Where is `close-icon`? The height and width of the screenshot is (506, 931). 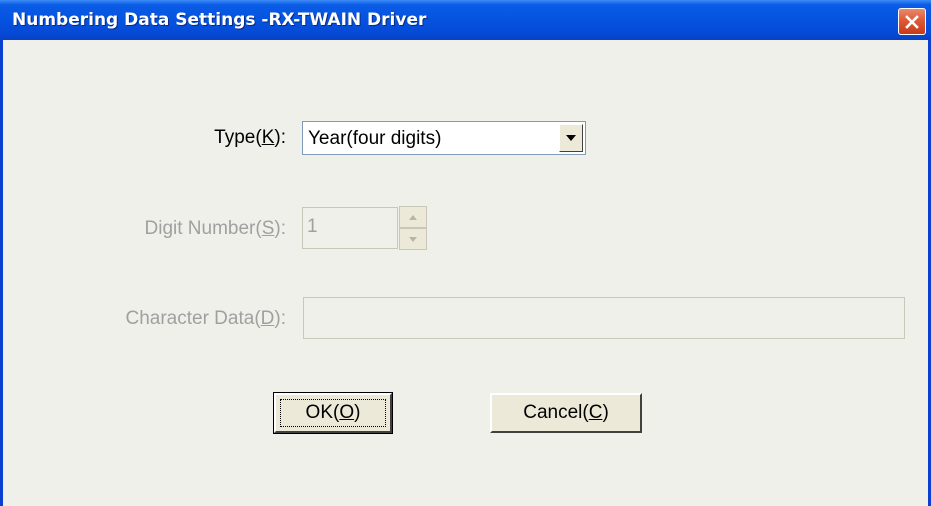
close-icon is located at coordinates (912, 22).